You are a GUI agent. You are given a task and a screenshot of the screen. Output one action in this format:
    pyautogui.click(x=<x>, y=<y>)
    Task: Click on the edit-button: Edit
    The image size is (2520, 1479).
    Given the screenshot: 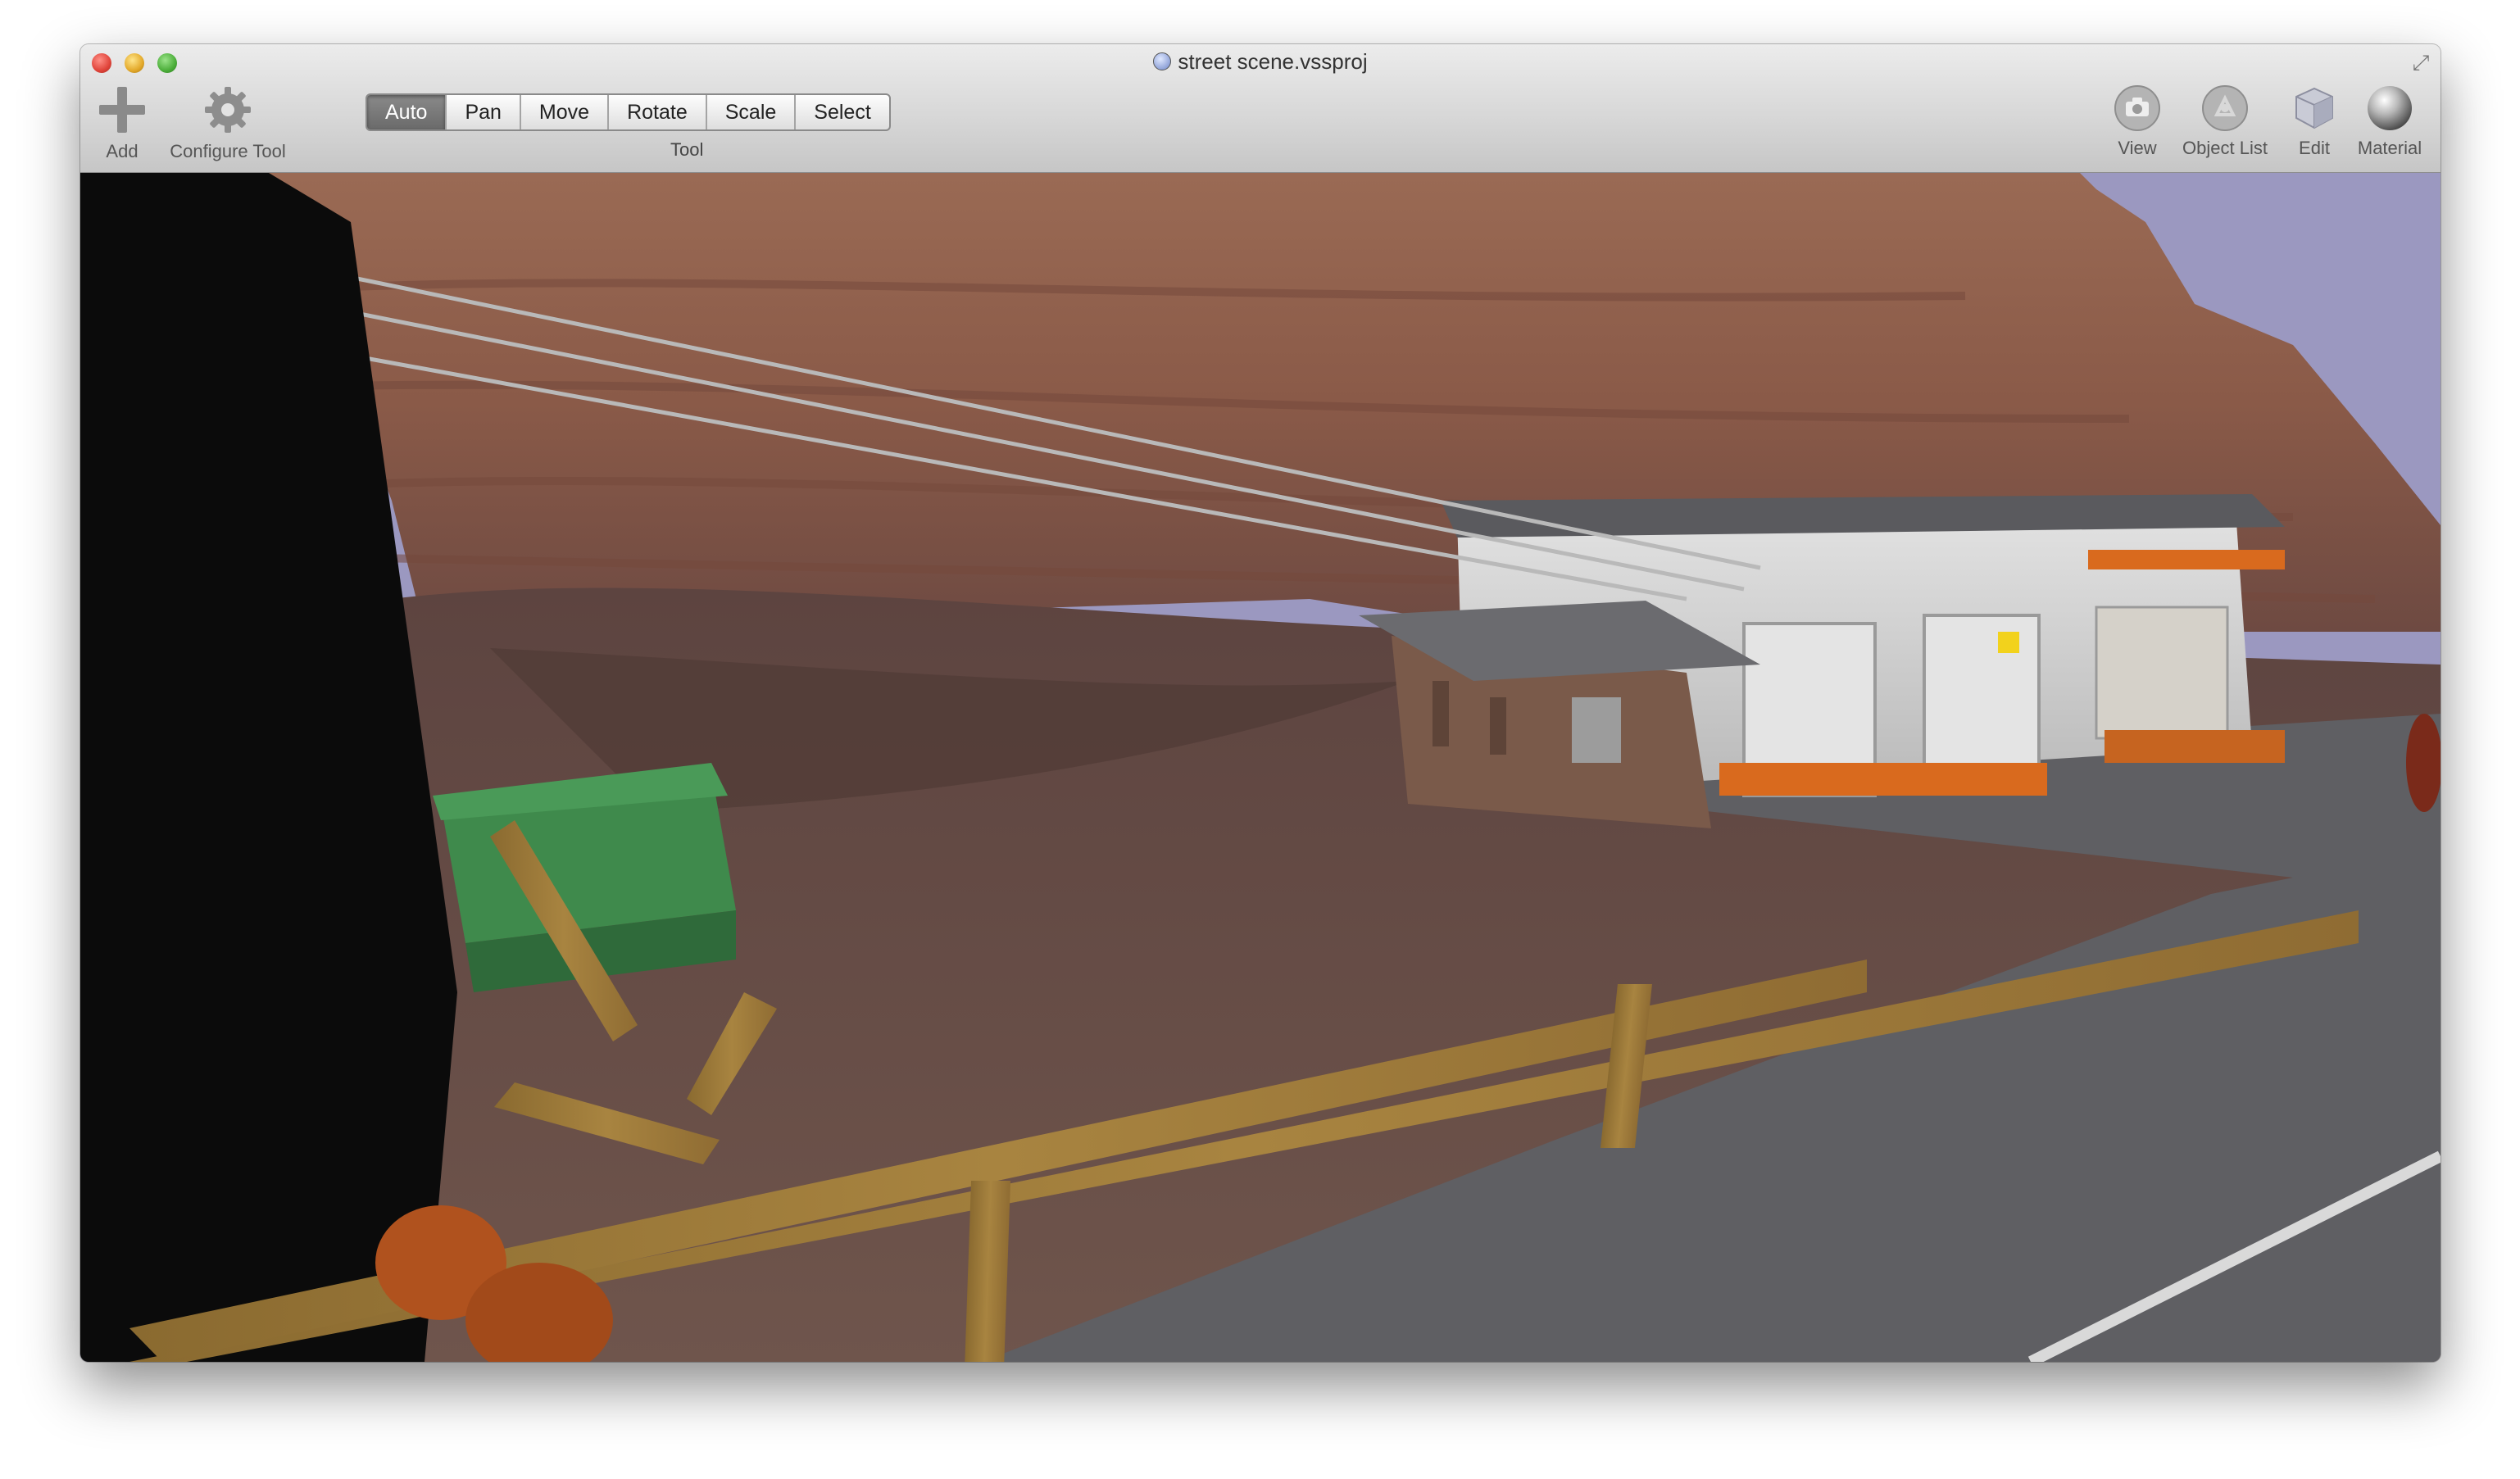 What is the action you would take?
    pyautogui.click(x=2314, y=121)
    